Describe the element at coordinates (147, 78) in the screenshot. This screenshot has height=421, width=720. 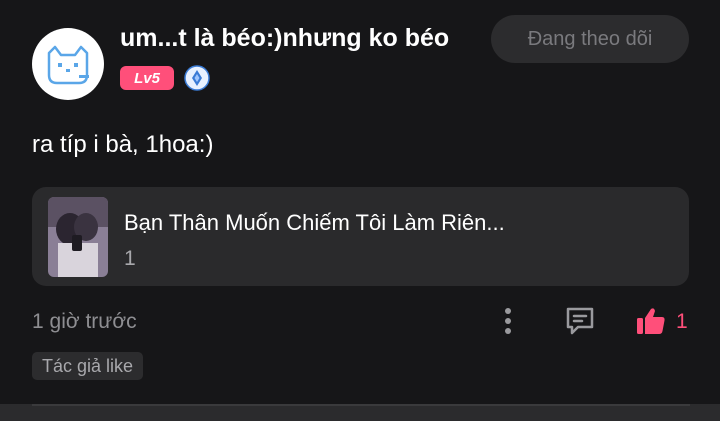
I see `level-badge: Lv5` at that location.